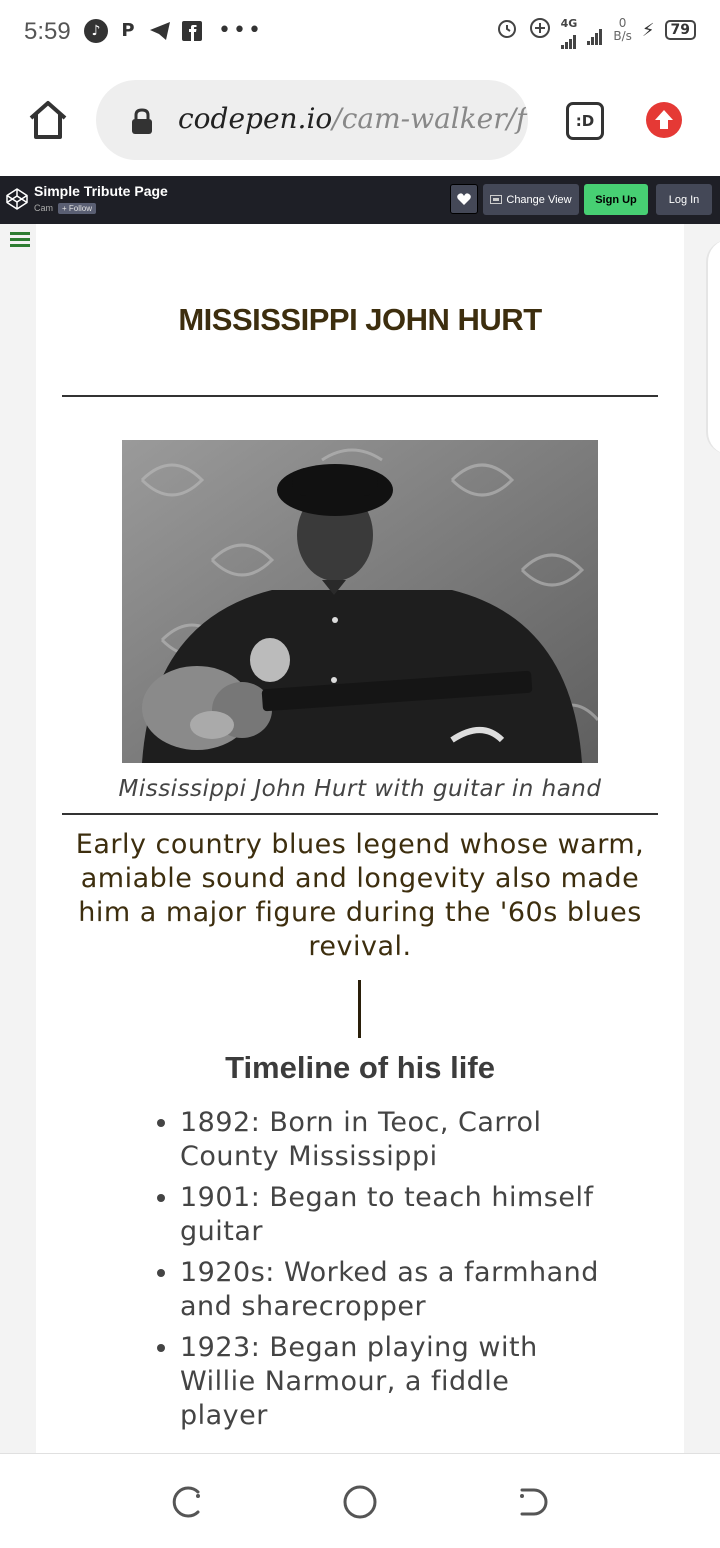 The image size is (720, 1548). What do you see at coordinates (622, 29) in the screenshot?
I see `network-speed: 0 B/s` at bounding box center [622, 29].